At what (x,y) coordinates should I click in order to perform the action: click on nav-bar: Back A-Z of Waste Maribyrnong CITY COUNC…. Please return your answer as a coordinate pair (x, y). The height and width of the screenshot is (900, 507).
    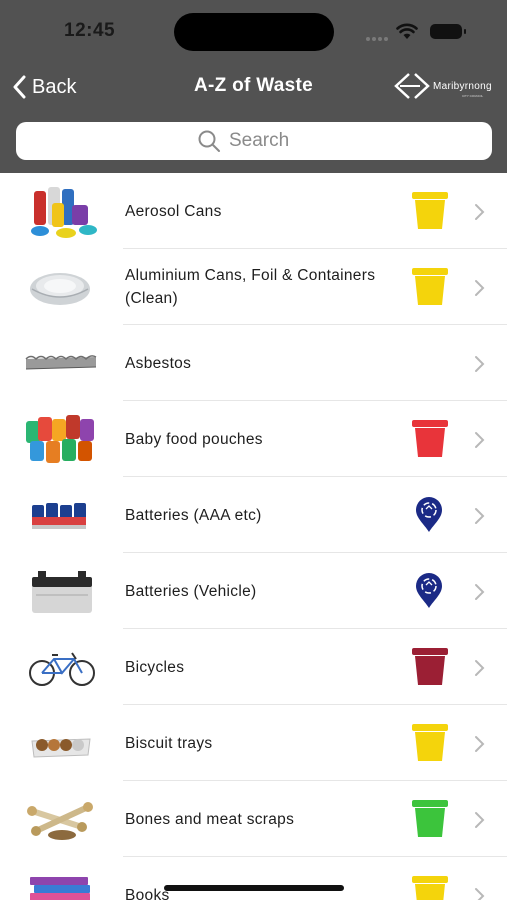
    Looking at the image, I should click on (253, 87).